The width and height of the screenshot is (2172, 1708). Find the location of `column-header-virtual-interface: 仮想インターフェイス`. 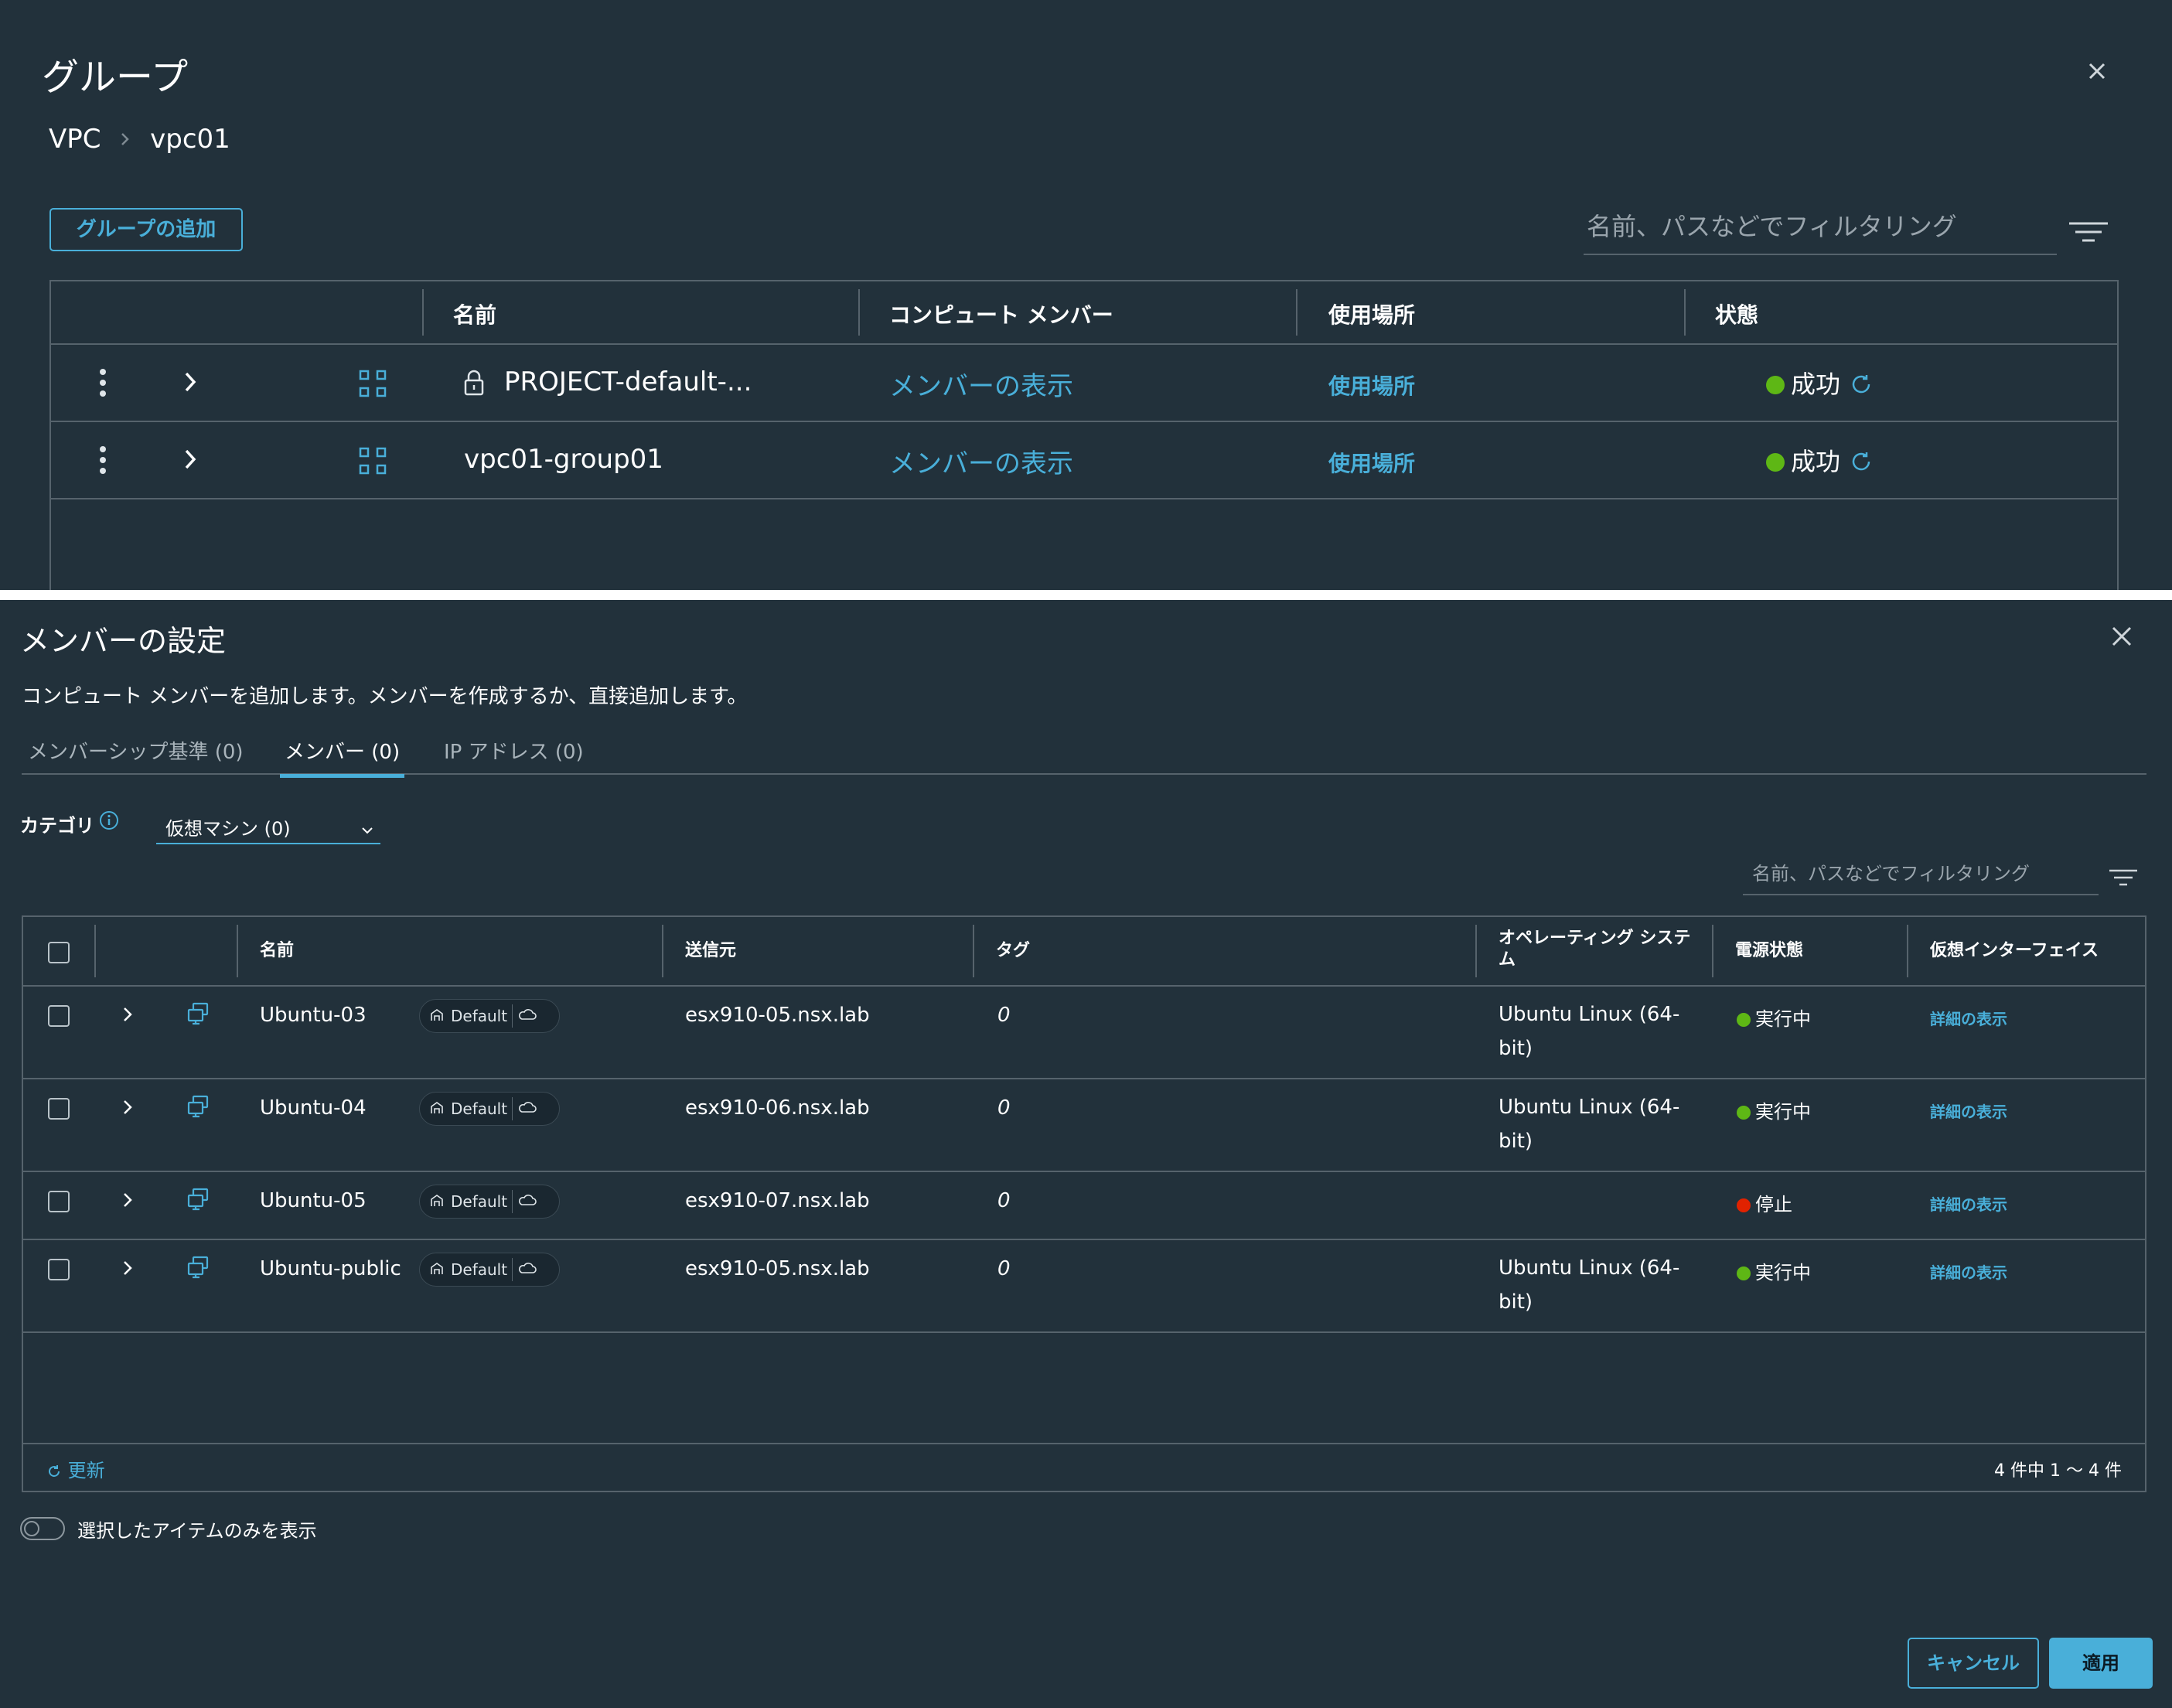

column-header-virtual-interface: 仮想インターフェイス is located at coordinates (2014, 951).